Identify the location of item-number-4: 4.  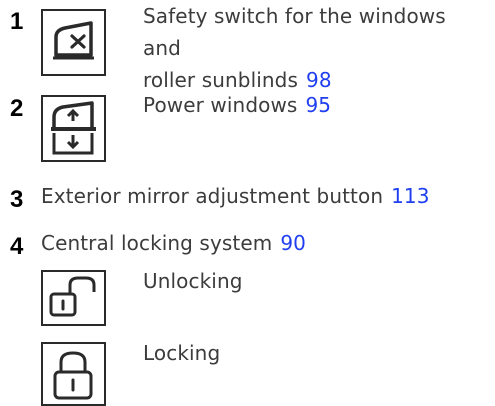
(17, 246).